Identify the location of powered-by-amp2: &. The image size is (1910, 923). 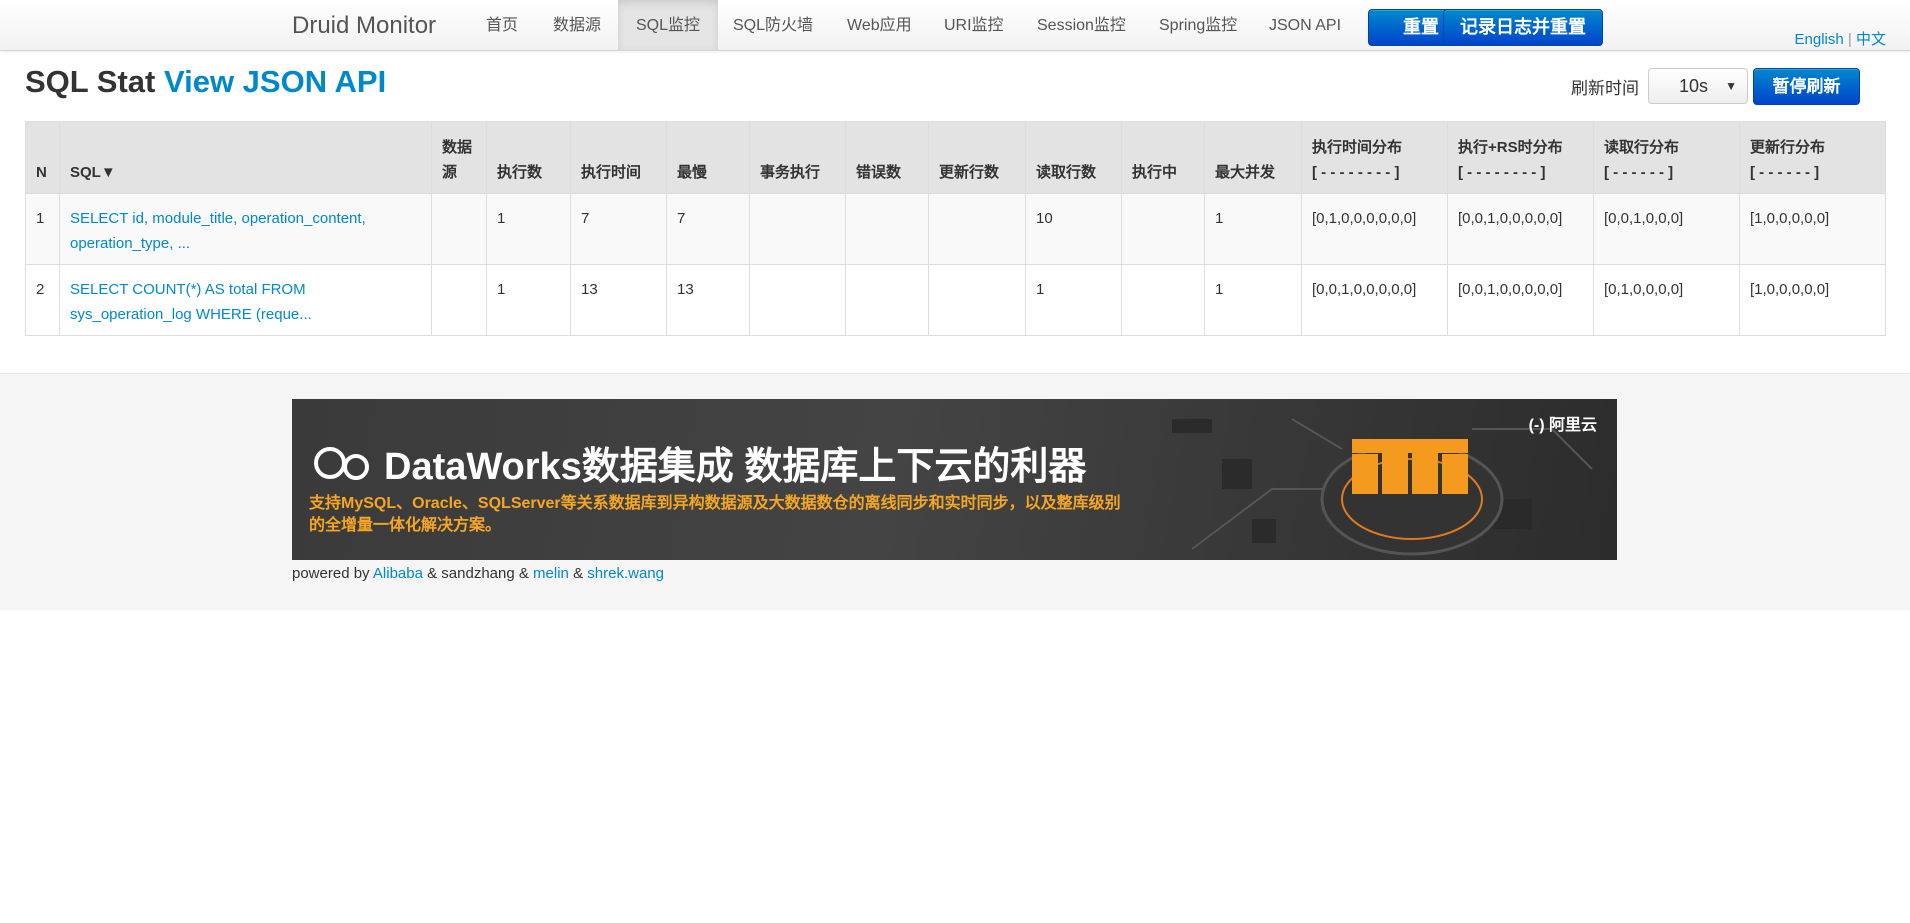
(578, 573).